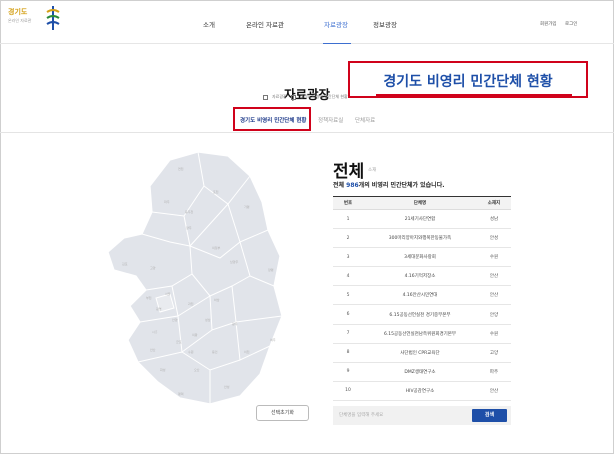  What do you see at coordinates (168, 294) in the screenshot?
I see `region-label: 서울` at bounding box center [168, 294].